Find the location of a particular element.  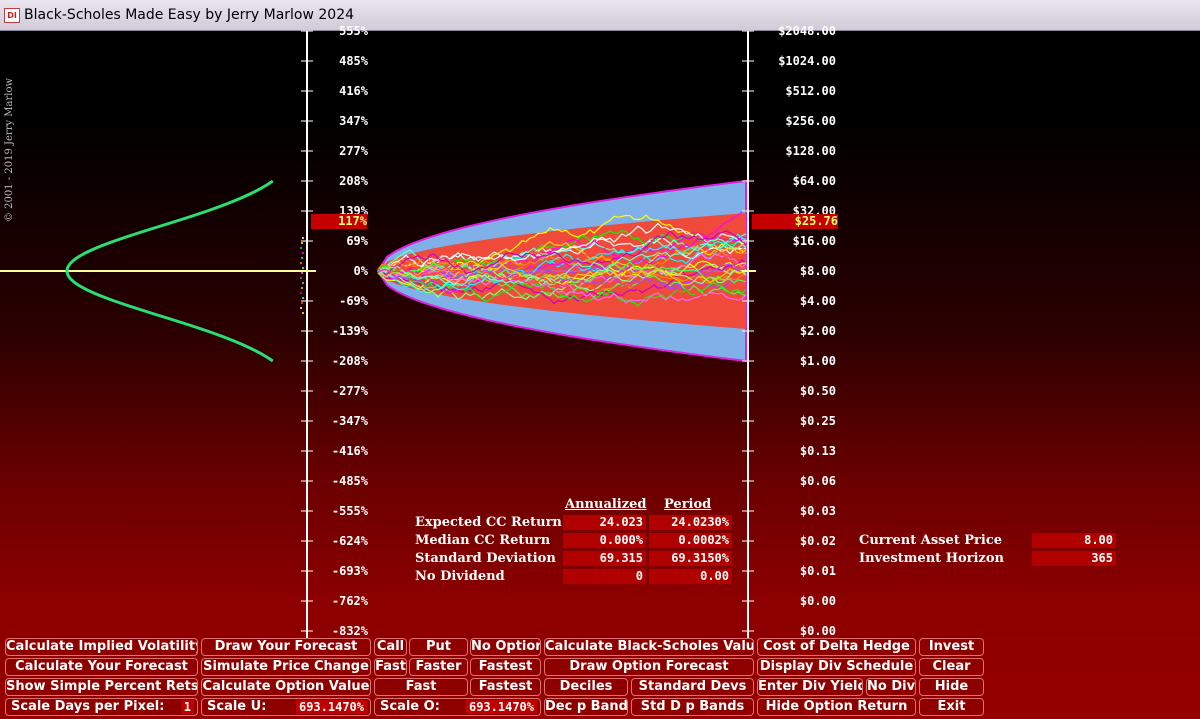

dec-p-bands-button: Dec p Bands is located at coordinates (586, 707).